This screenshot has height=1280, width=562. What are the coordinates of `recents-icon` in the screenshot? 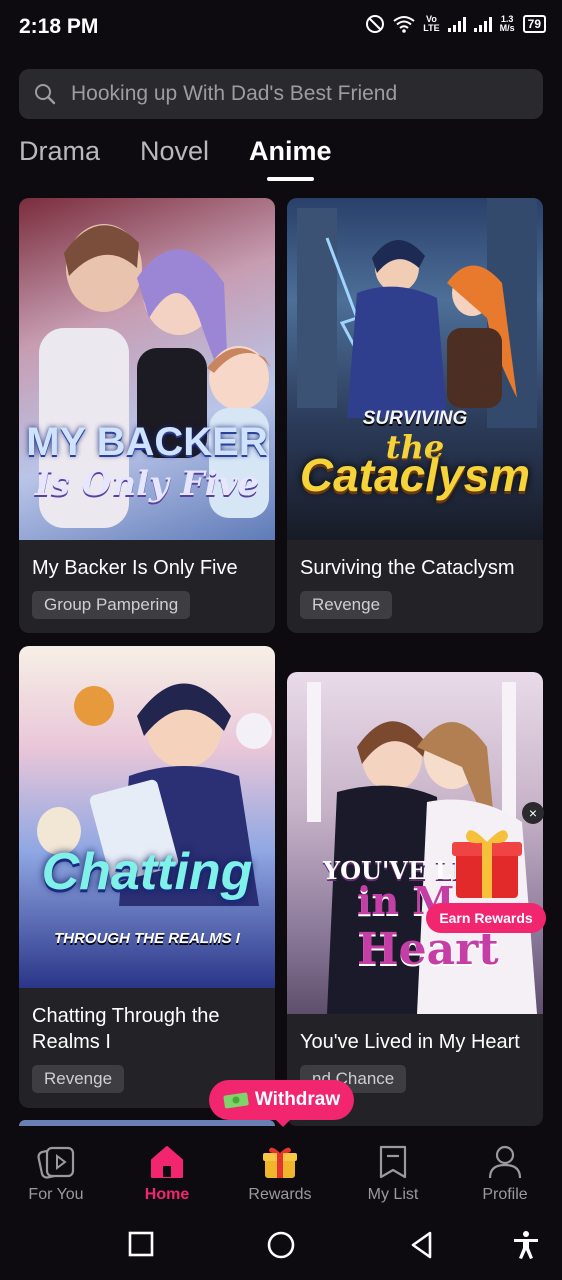 It's located at (141, 1244).